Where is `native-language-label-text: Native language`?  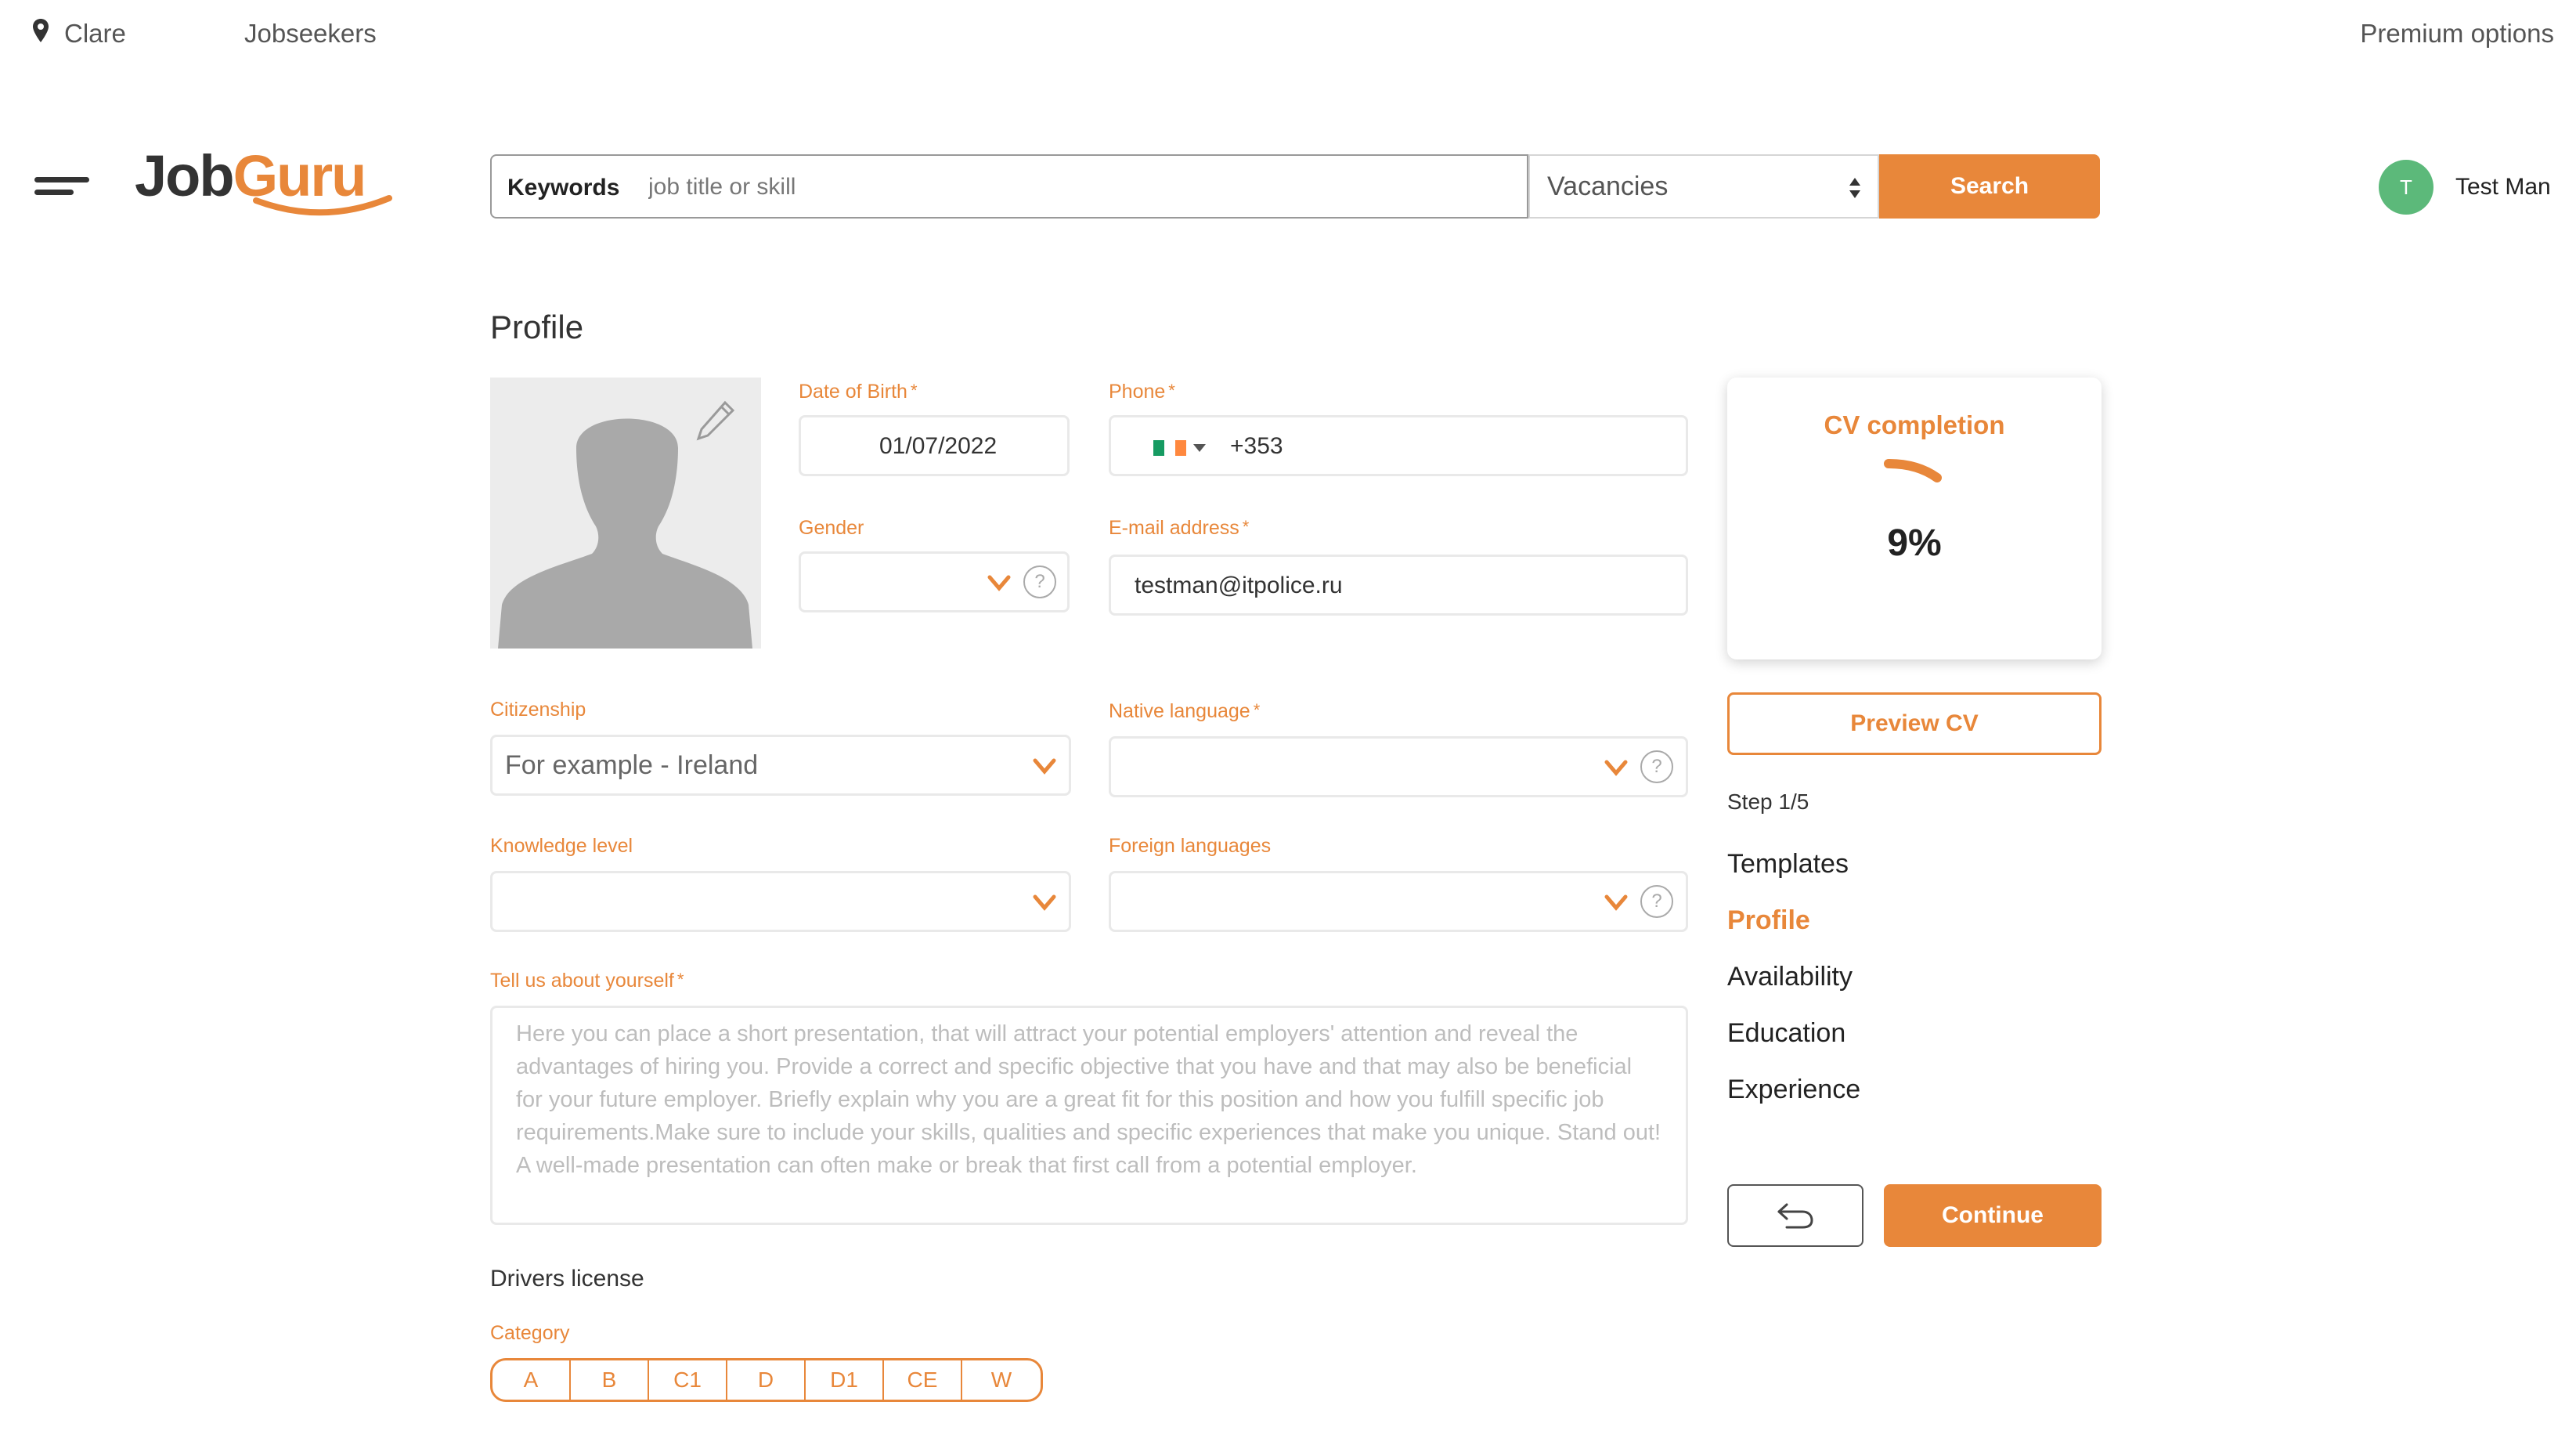
native-language-label-text: Native language is located at coordinates (1179, 711).